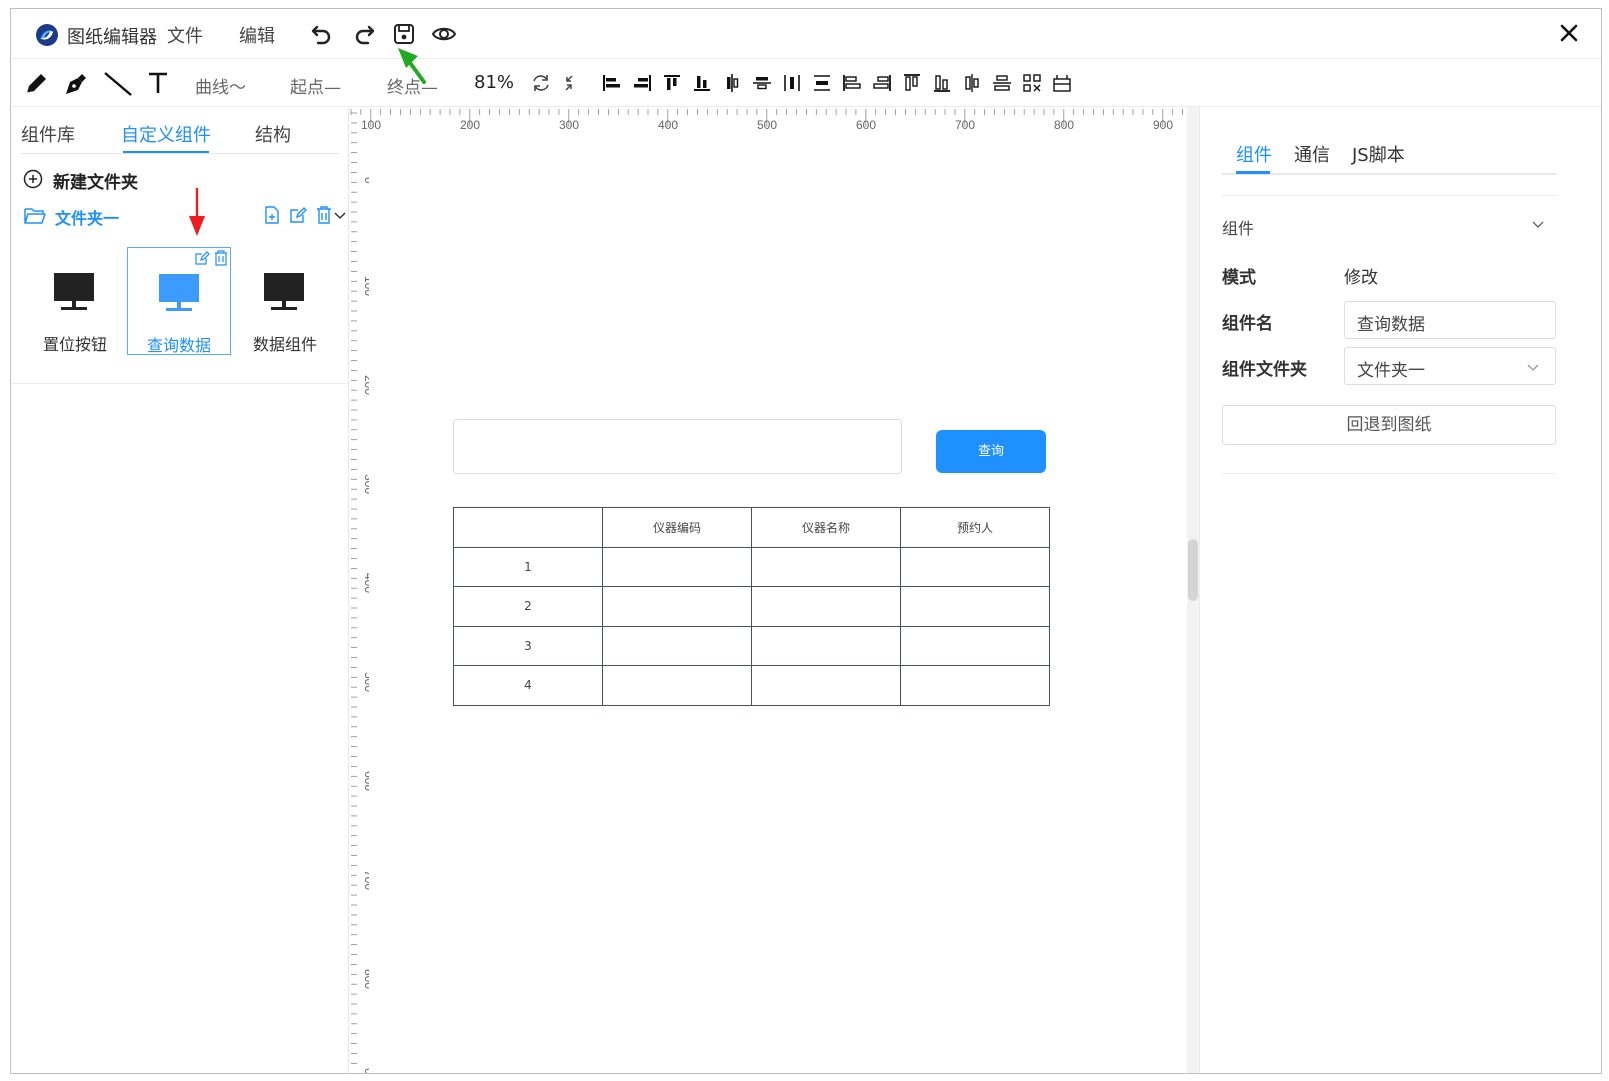  What do you see at coordinates (272, 215) in the screenshot?
I see `add-file-icon` at bounding box center [272, 215].